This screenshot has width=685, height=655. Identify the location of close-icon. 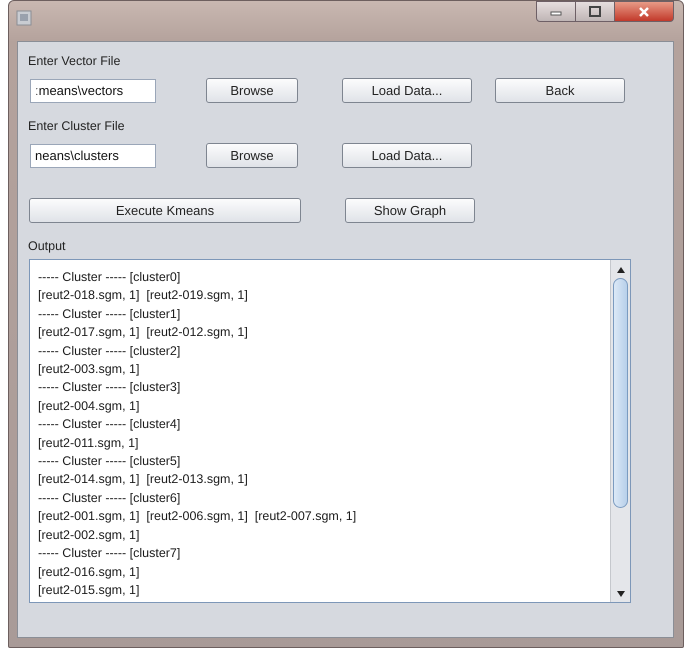
(644, 12).